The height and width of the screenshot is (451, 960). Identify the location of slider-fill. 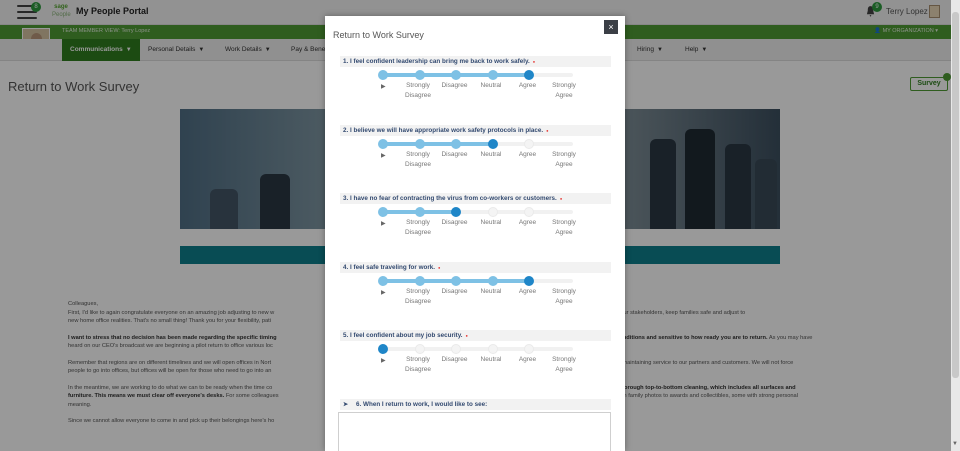
(438, 143).